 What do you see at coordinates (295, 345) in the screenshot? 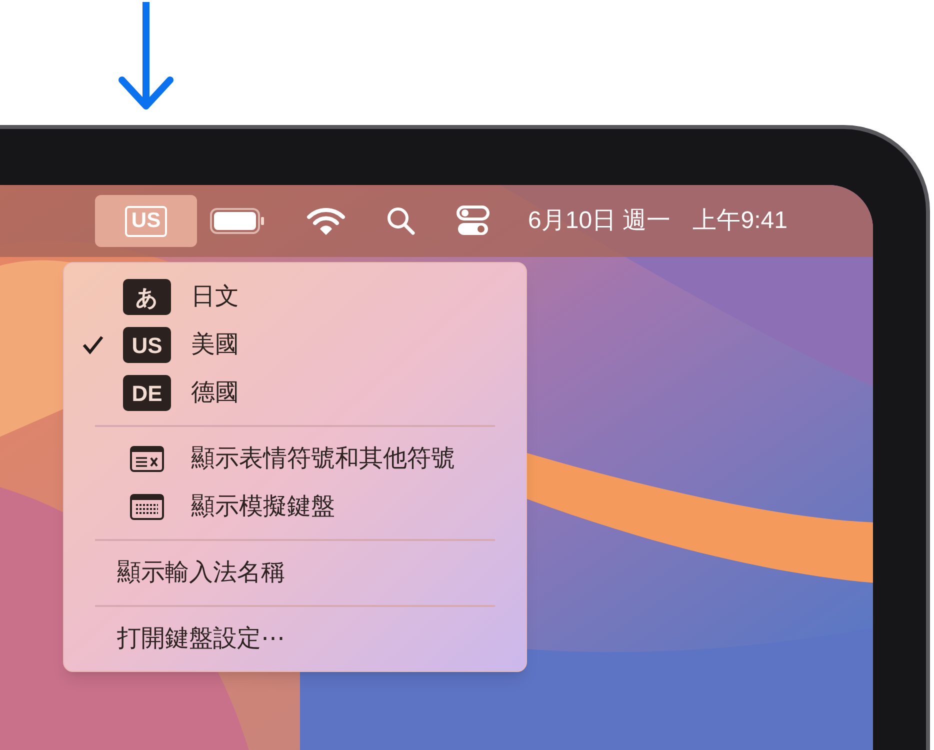
I see `input-source-item: US 美國` at bounding box center [295, 345].